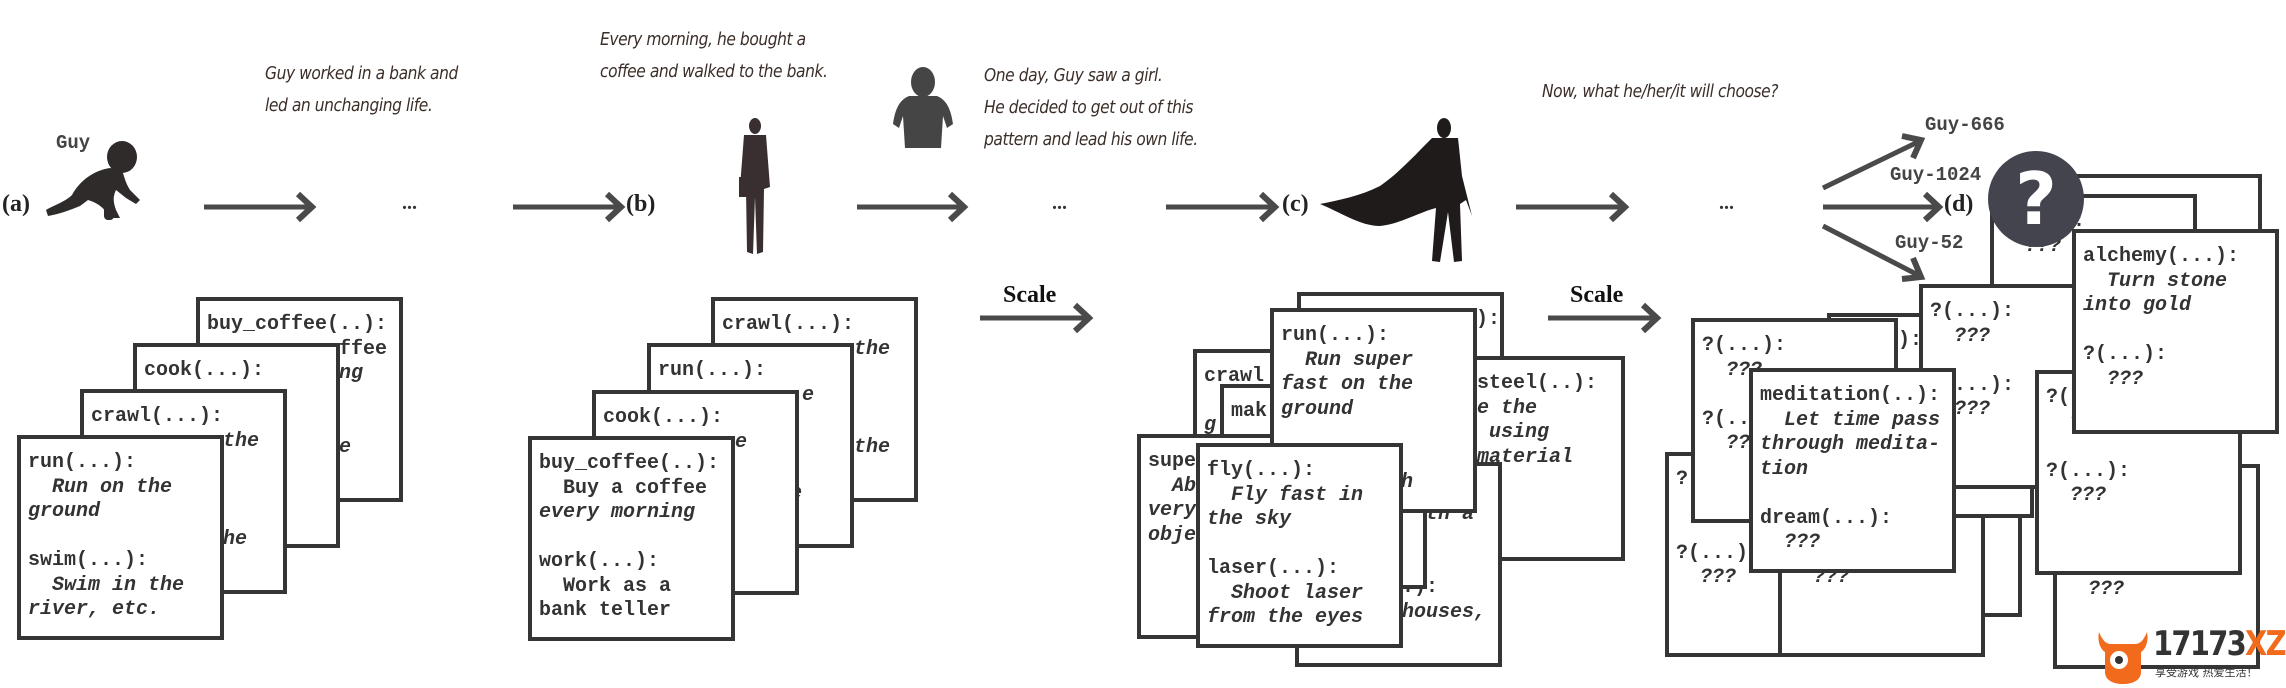 The height and width of the screenshot is (688, 2286). I want to click on girl-icon, so click(923, 107).